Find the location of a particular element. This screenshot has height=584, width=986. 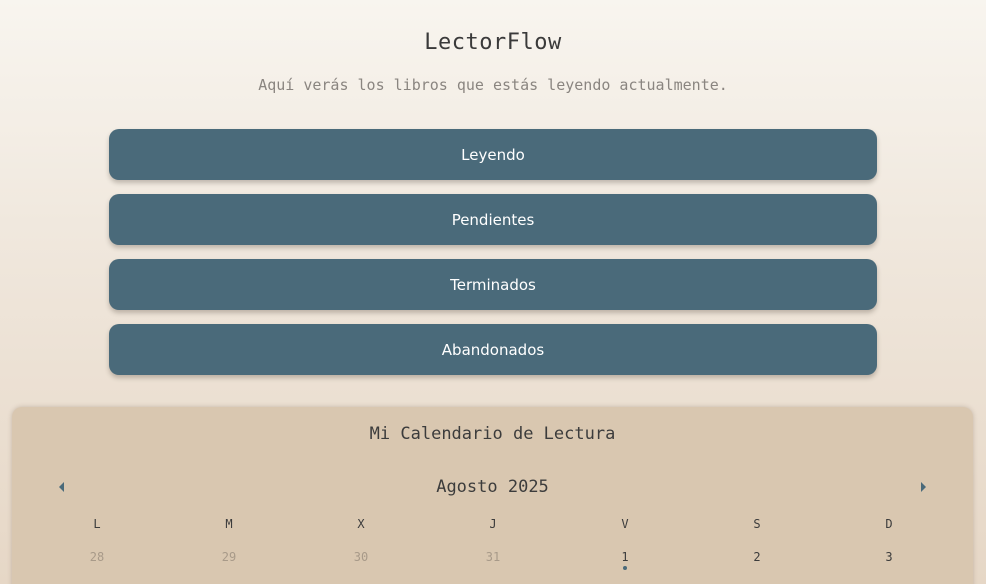

calendar-day: 1 is located at coordinates (625, 560).